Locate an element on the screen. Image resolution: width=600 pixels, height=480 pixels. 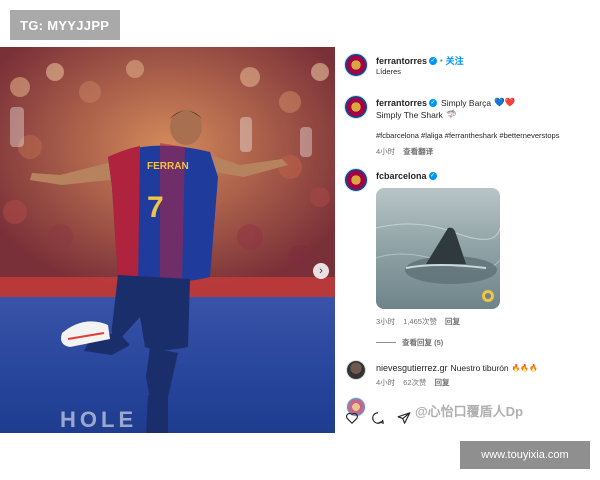
comment-likes: 1,465次赞 is located at coordinates (420, 321).